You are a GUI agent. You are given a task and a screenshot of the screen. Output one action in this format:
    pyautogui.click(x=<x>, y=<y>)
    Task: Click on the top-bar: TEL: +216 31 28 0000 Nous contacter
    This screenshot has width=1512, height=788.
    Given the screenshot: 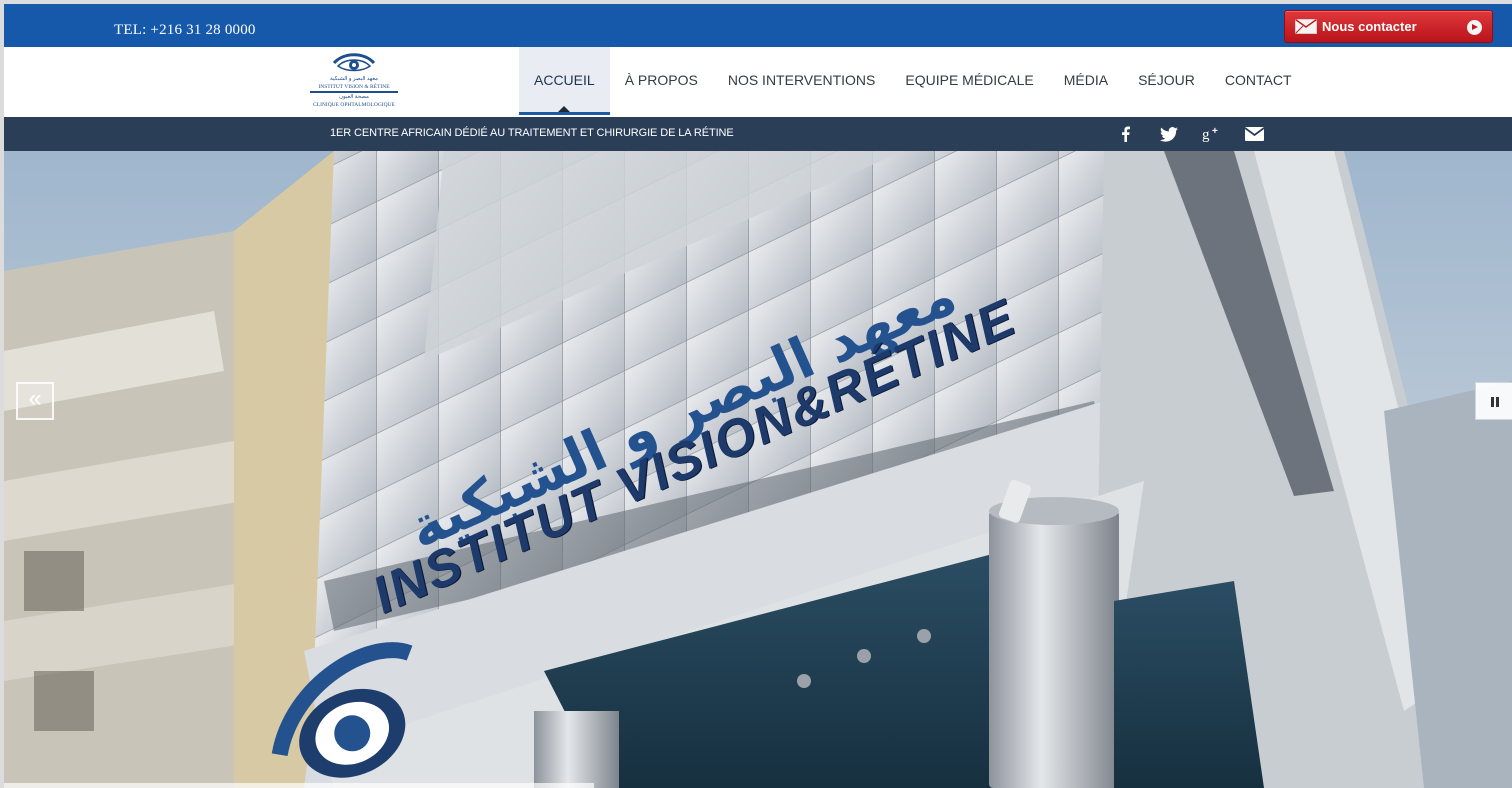 What is the action you would take?
    pyautogui.click(x=758, y=25)
    